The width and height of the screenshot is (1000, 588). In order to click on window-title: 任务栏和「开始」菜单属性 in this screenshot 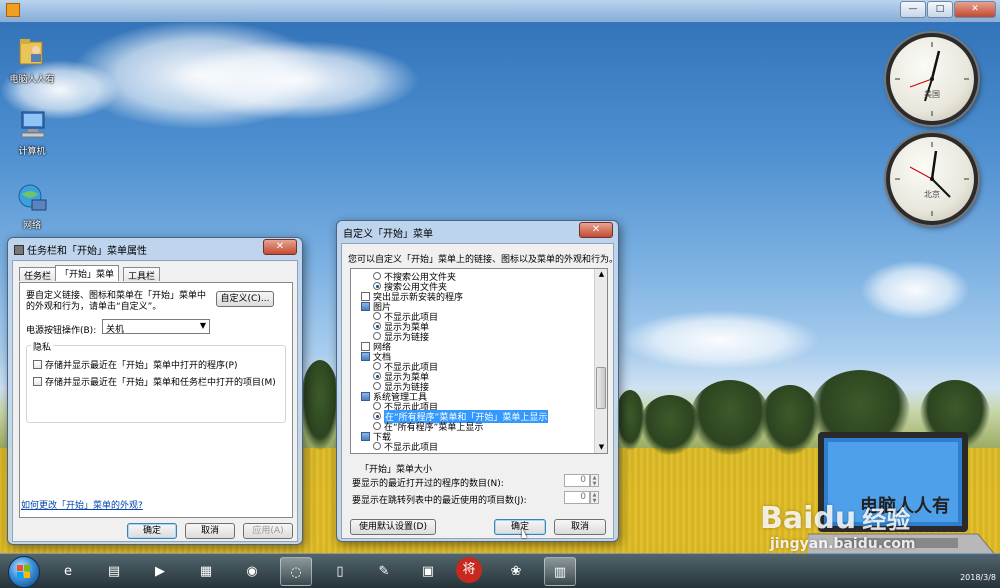, I will do `click(80, 249)`.